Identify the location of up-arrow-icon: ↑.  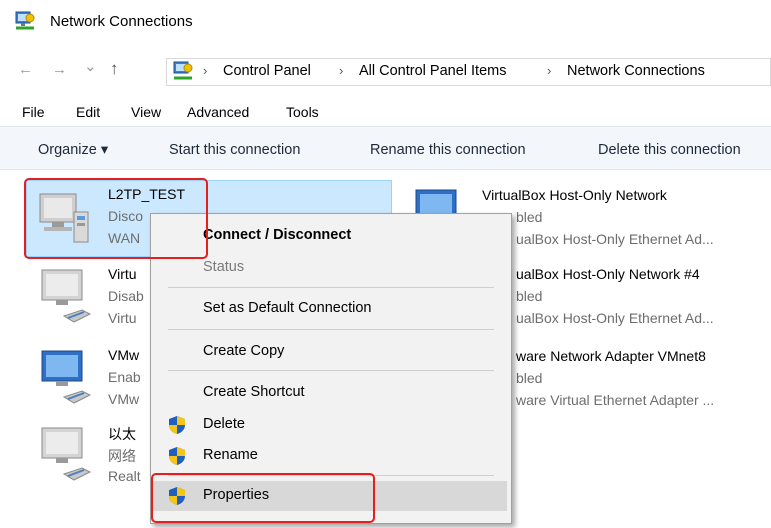
(114, 69).